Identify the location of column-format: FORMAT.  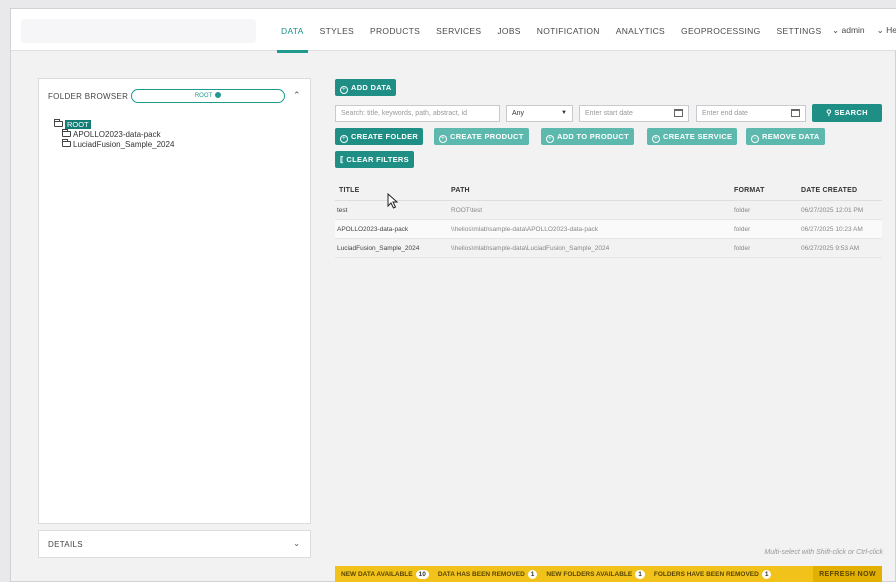
(749, 190).